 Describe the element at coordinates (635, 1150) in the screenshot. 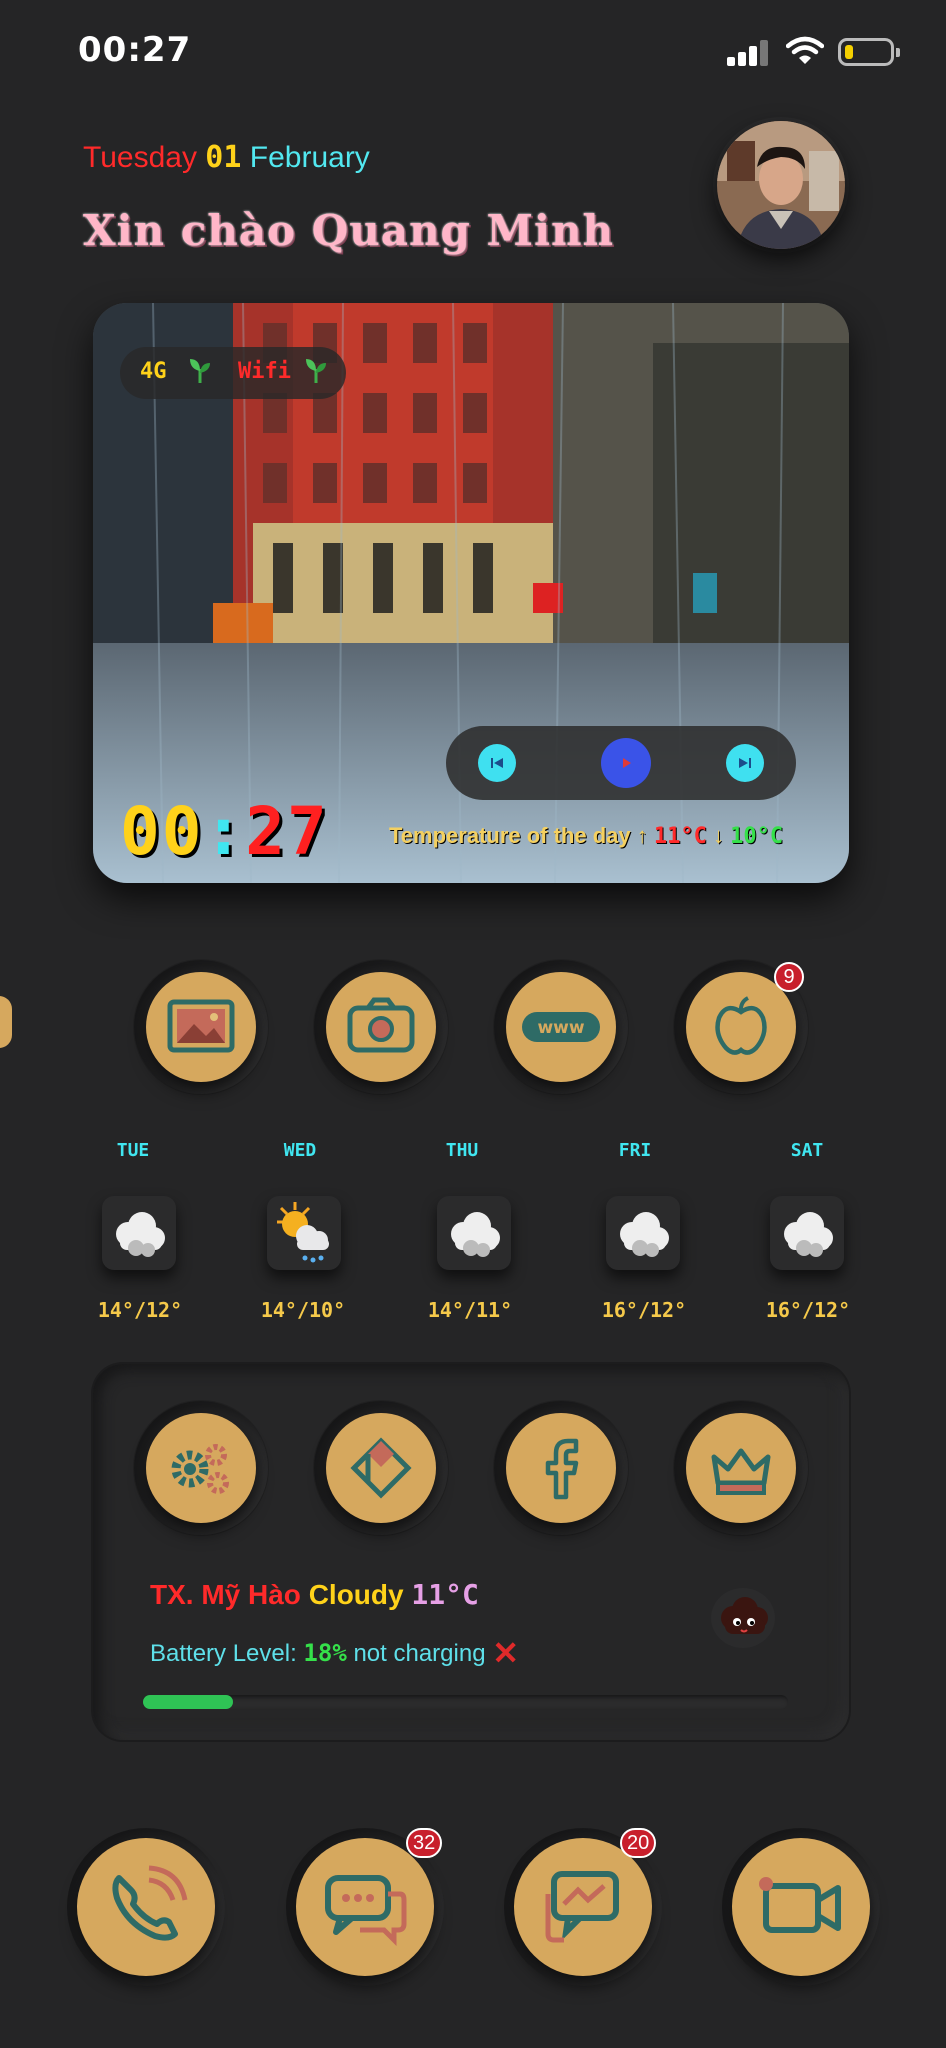

I see `weather-day: FRI` at that location.